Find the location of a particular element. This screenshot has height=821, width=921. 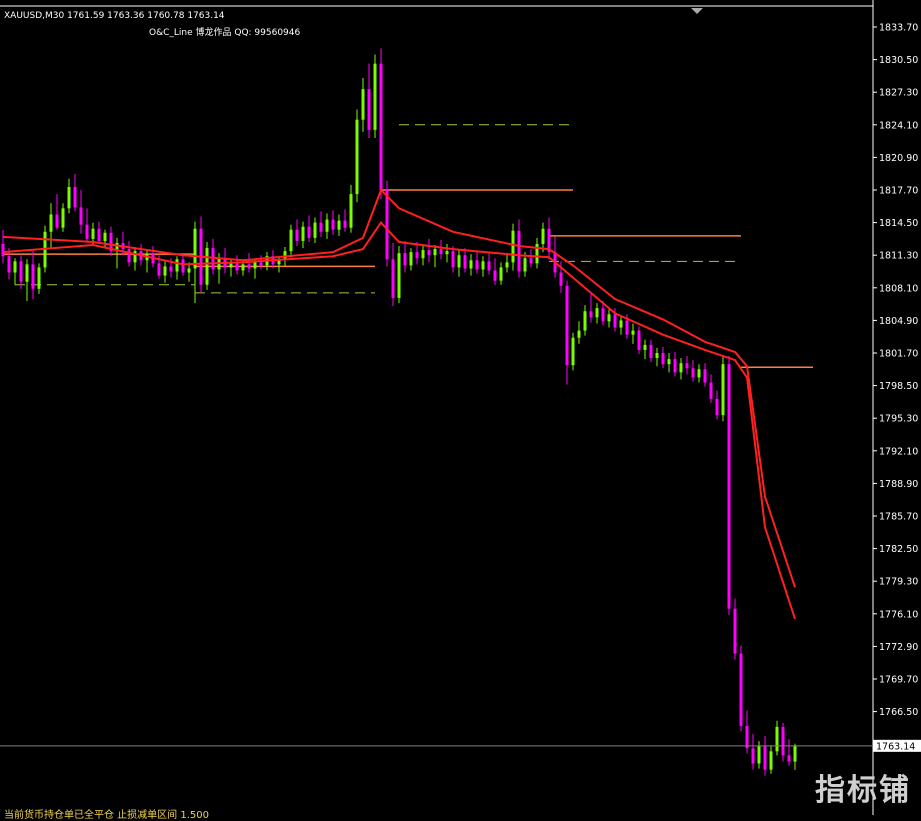

y-tick-label: 1776.10 is located at coordinates (898, 614).